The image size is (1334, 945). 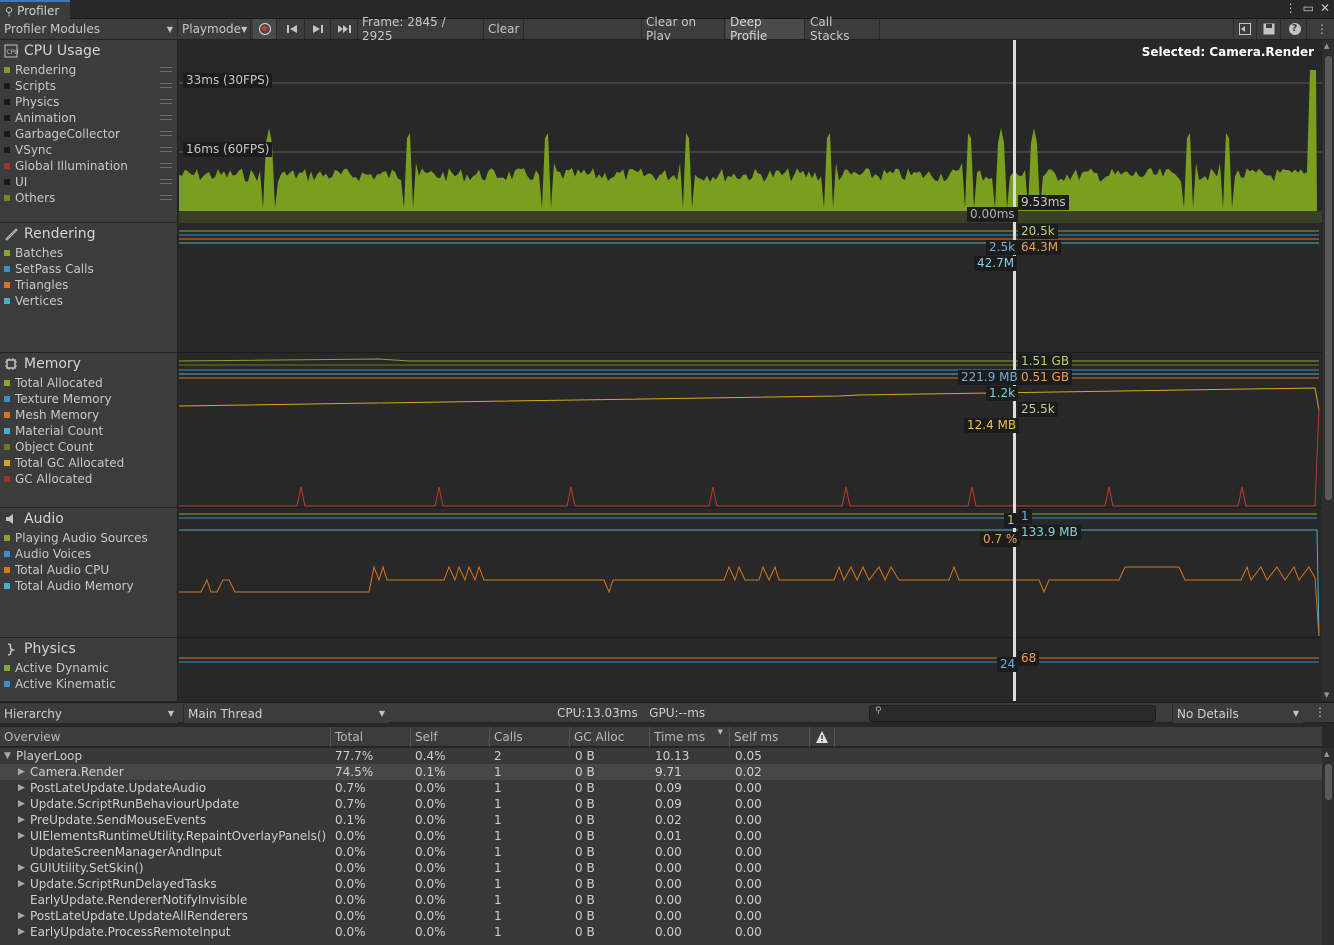 What do you see at coordinates (843, 29) in the screenshot?
I see `call-stacks-button: Call Stacks` at bounding box center [843, 29].